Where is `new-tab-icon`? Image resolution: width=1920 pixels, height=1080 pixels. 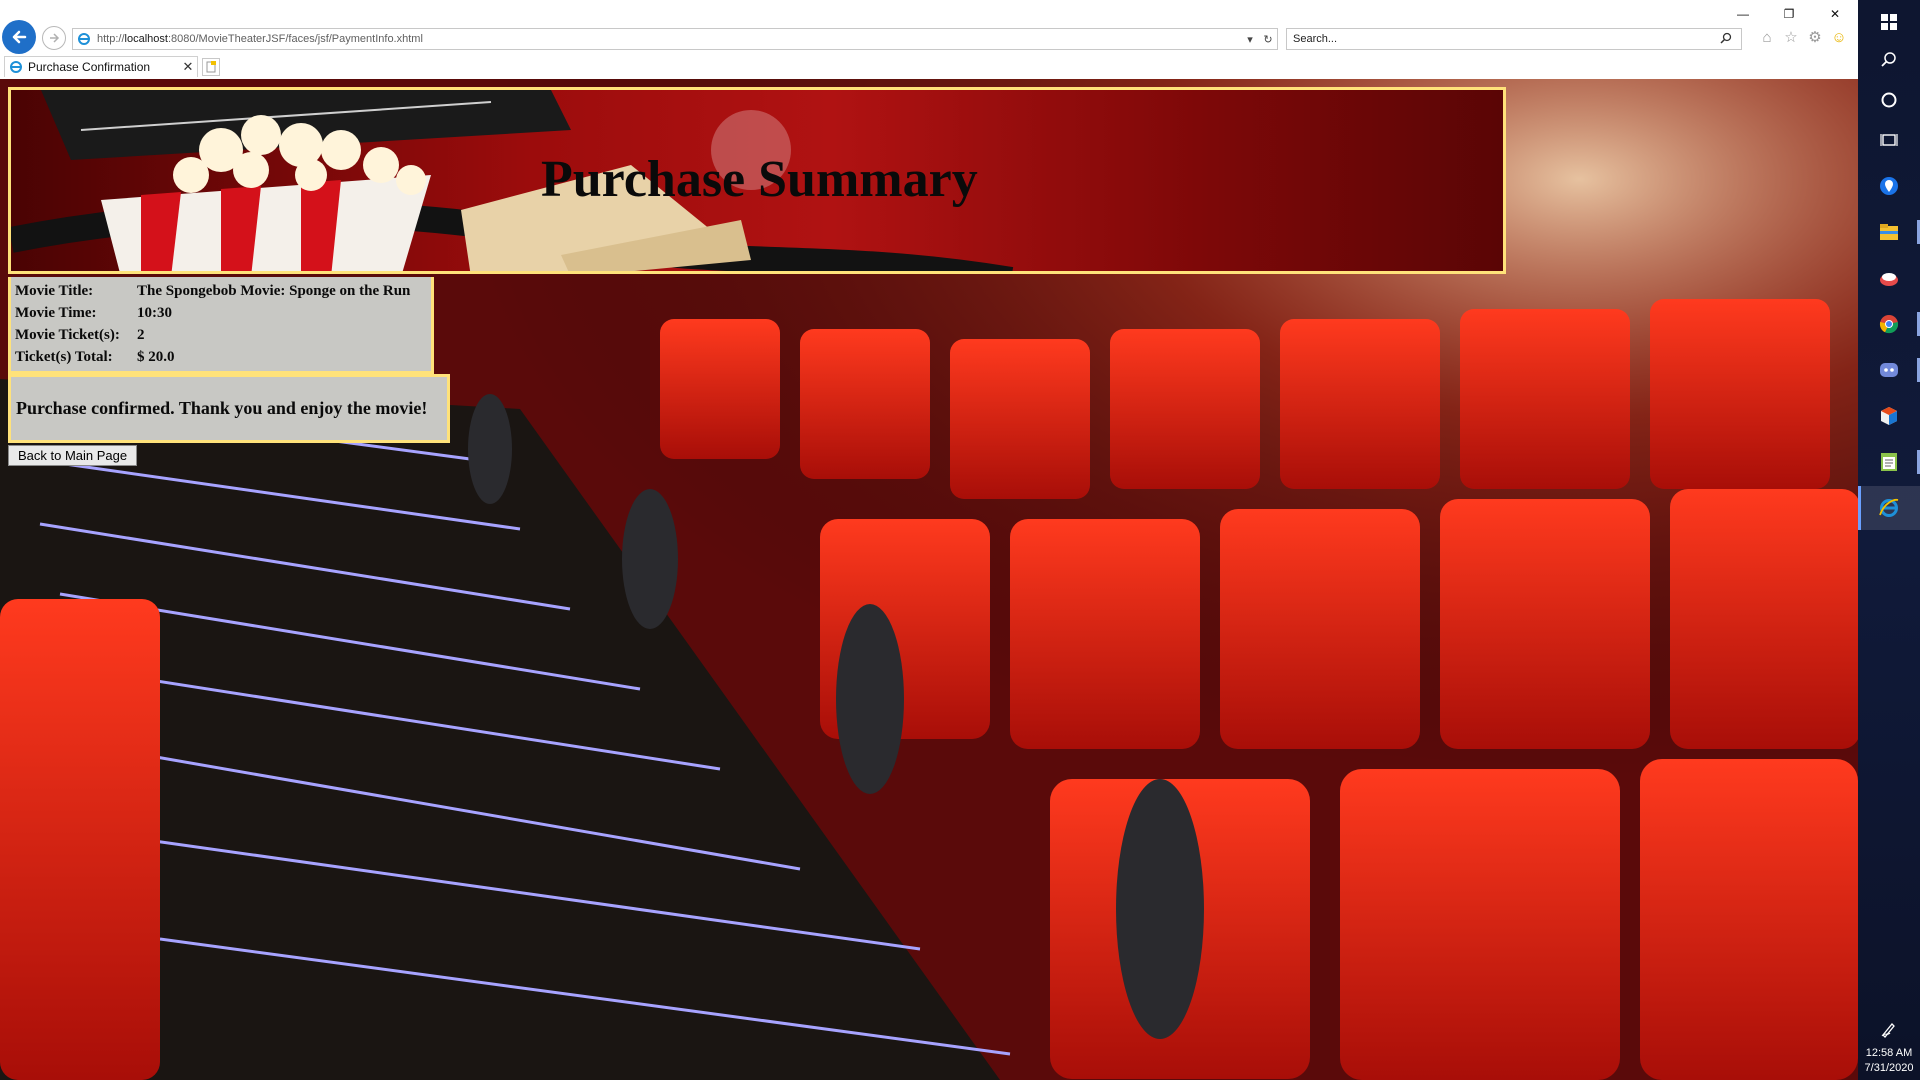
new-tab-icon is located at coordinates (211, 67).